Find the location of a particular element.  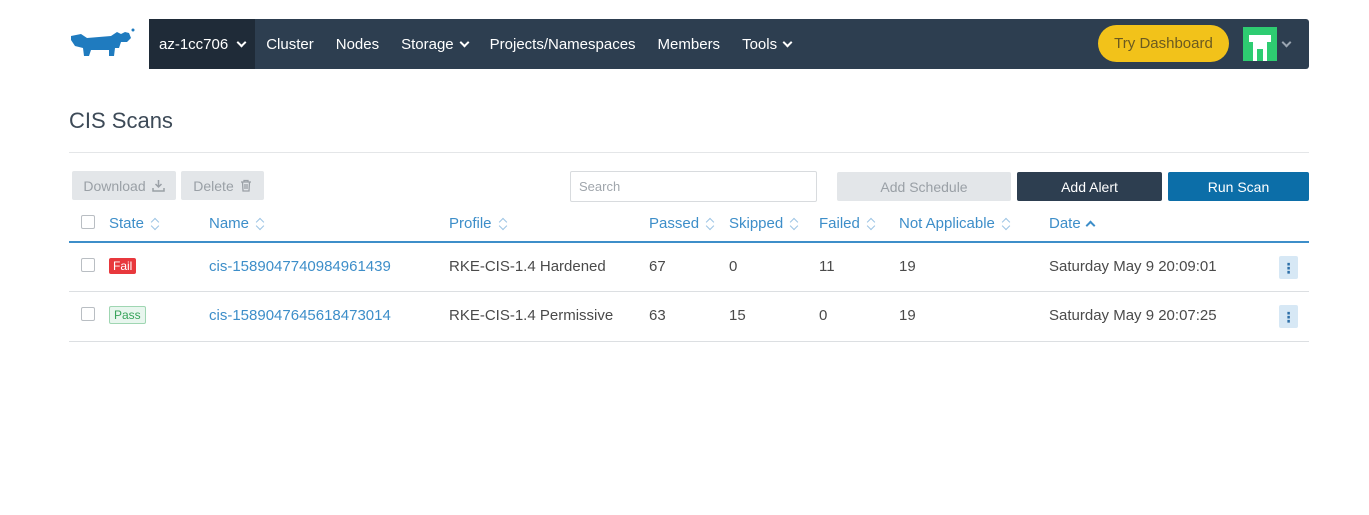

page-title: CIS Scans is located at coordinates (121, 120).